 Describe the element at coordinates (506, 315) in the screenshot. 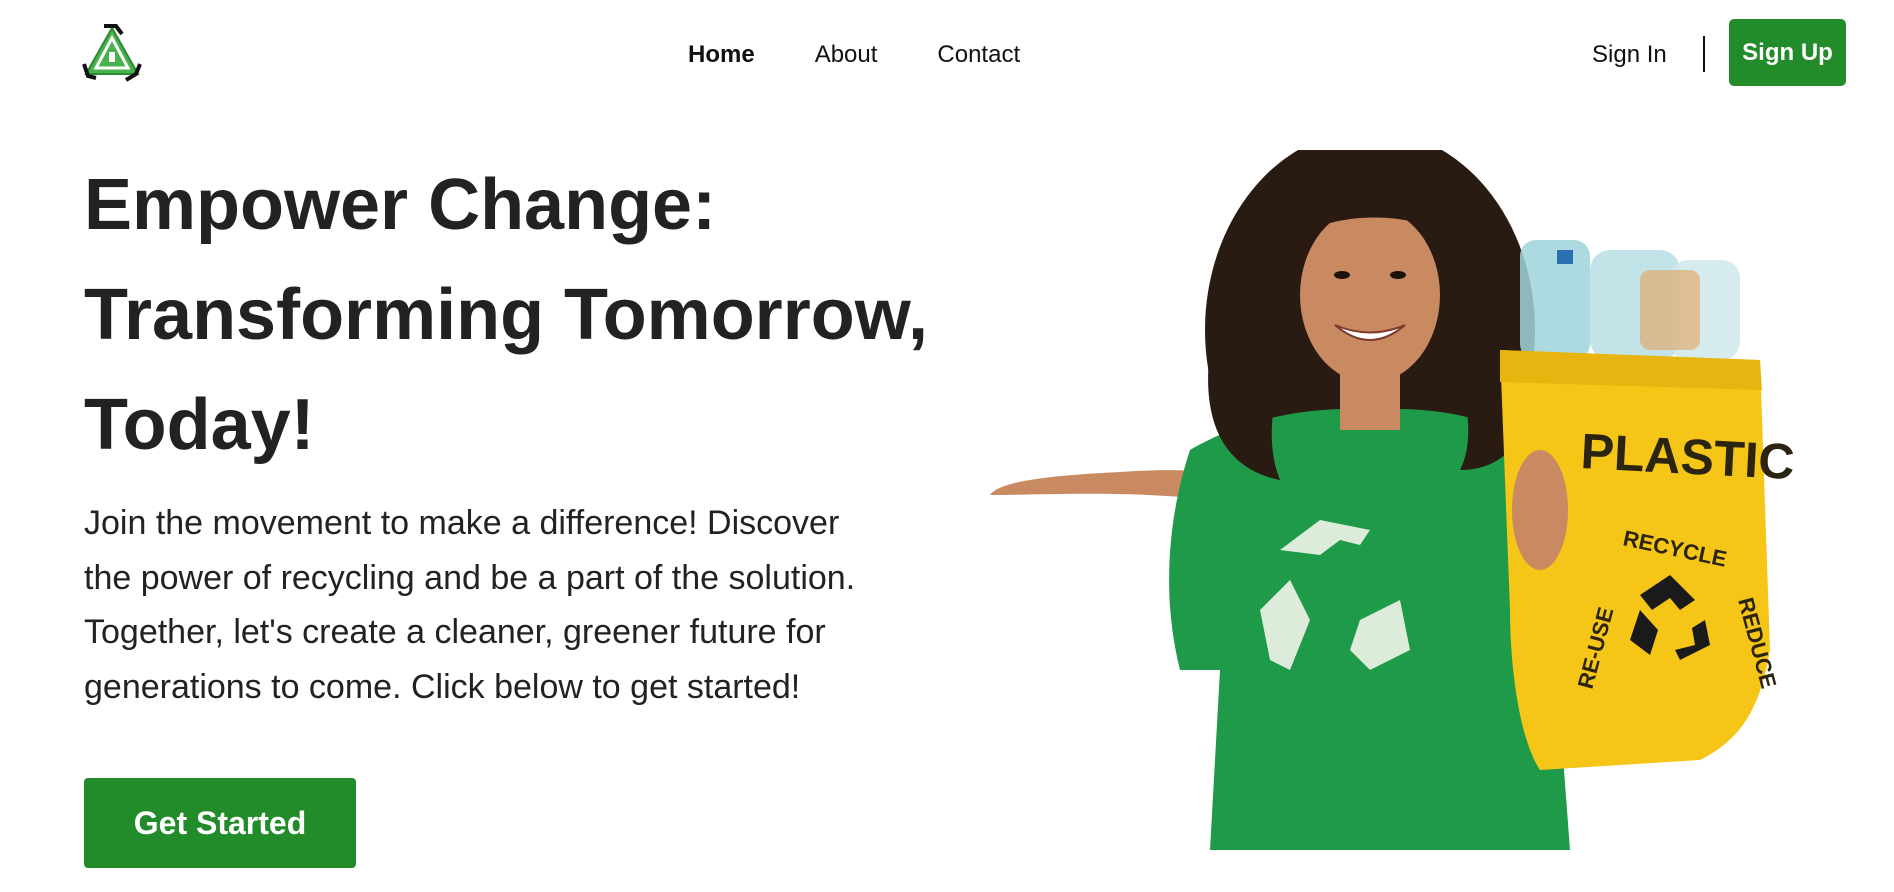

I see `hero-title-line: Transforming Tomorrow,` at that location.